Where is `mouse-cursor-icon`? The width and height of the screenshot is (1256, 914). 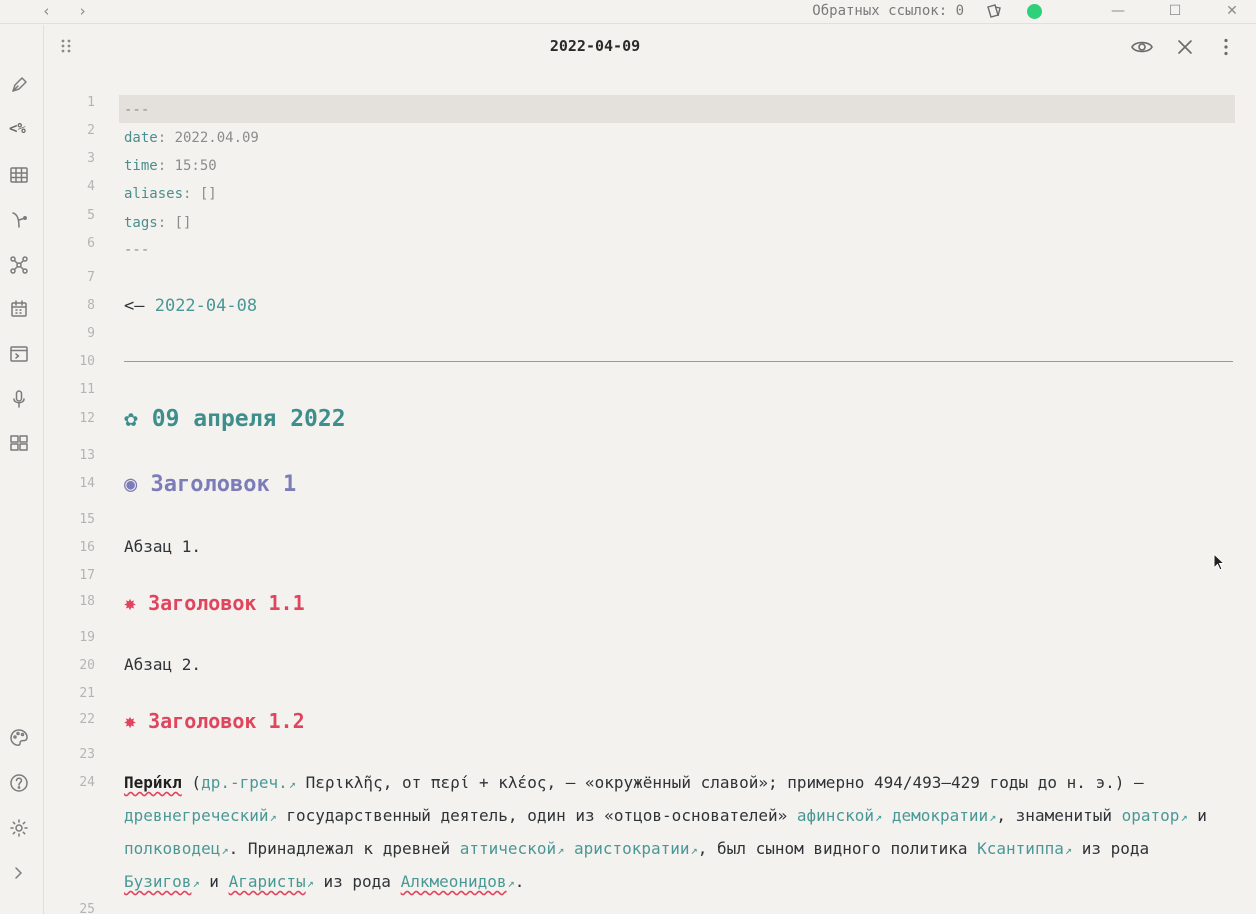 mouse-cursor-icon is located at coordinates (1219, 562).